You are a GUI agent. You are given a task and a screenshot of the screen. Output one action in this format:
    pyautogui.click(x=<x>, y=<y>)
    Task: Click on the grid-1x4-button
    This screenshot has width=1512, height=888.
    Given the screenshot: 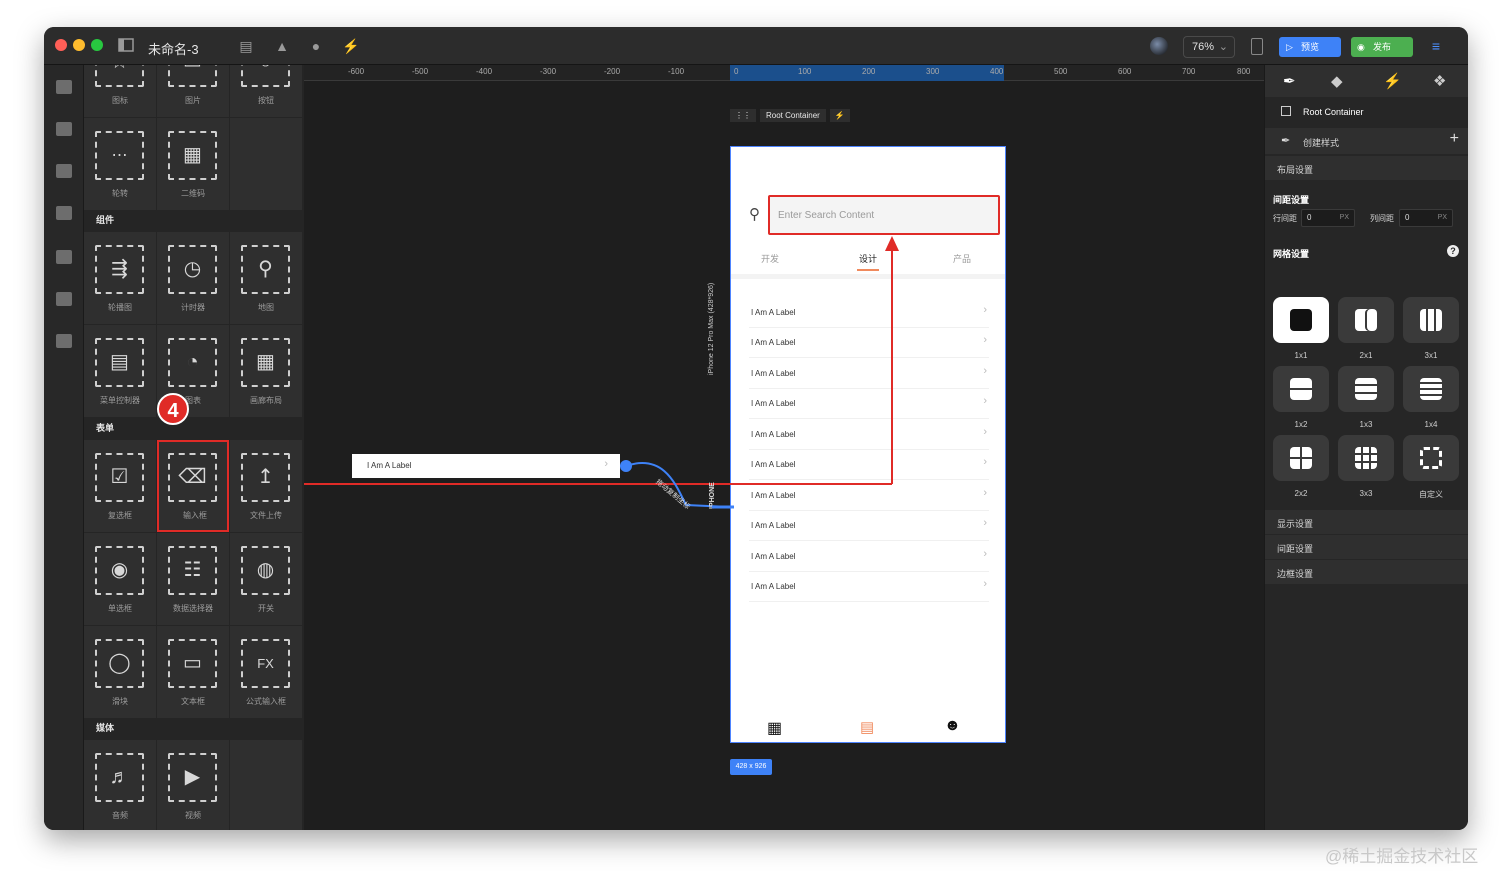 What is the action you would take?
    pyautogui.click(x=1431, y=389)
    